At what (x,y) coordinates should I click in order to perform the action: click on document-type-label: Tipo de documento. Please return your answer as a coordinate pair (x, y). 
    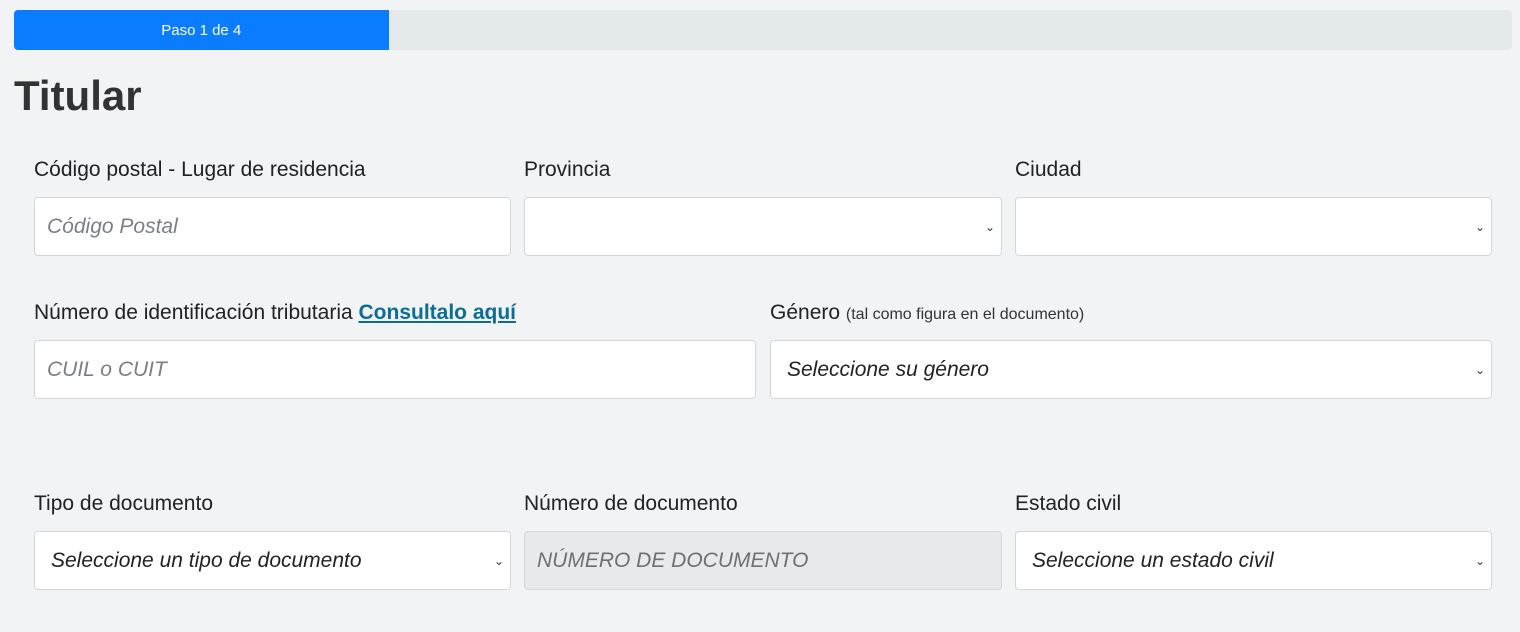
    Looking at the image, I should click on (124, 503).